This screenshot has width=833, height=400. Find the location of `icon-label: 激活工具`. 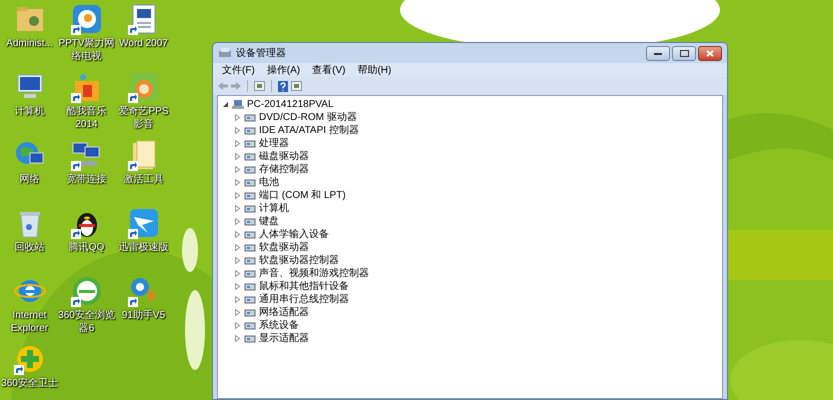

icon-label: 激活工具 is located at coordinates (143, 179).